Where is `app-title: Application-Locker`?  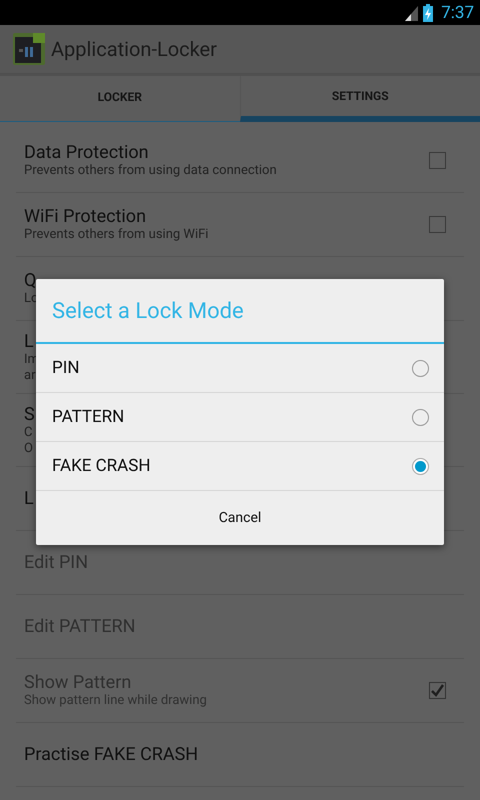 app-title: Application-Locker is located at coordinates (134, 49).